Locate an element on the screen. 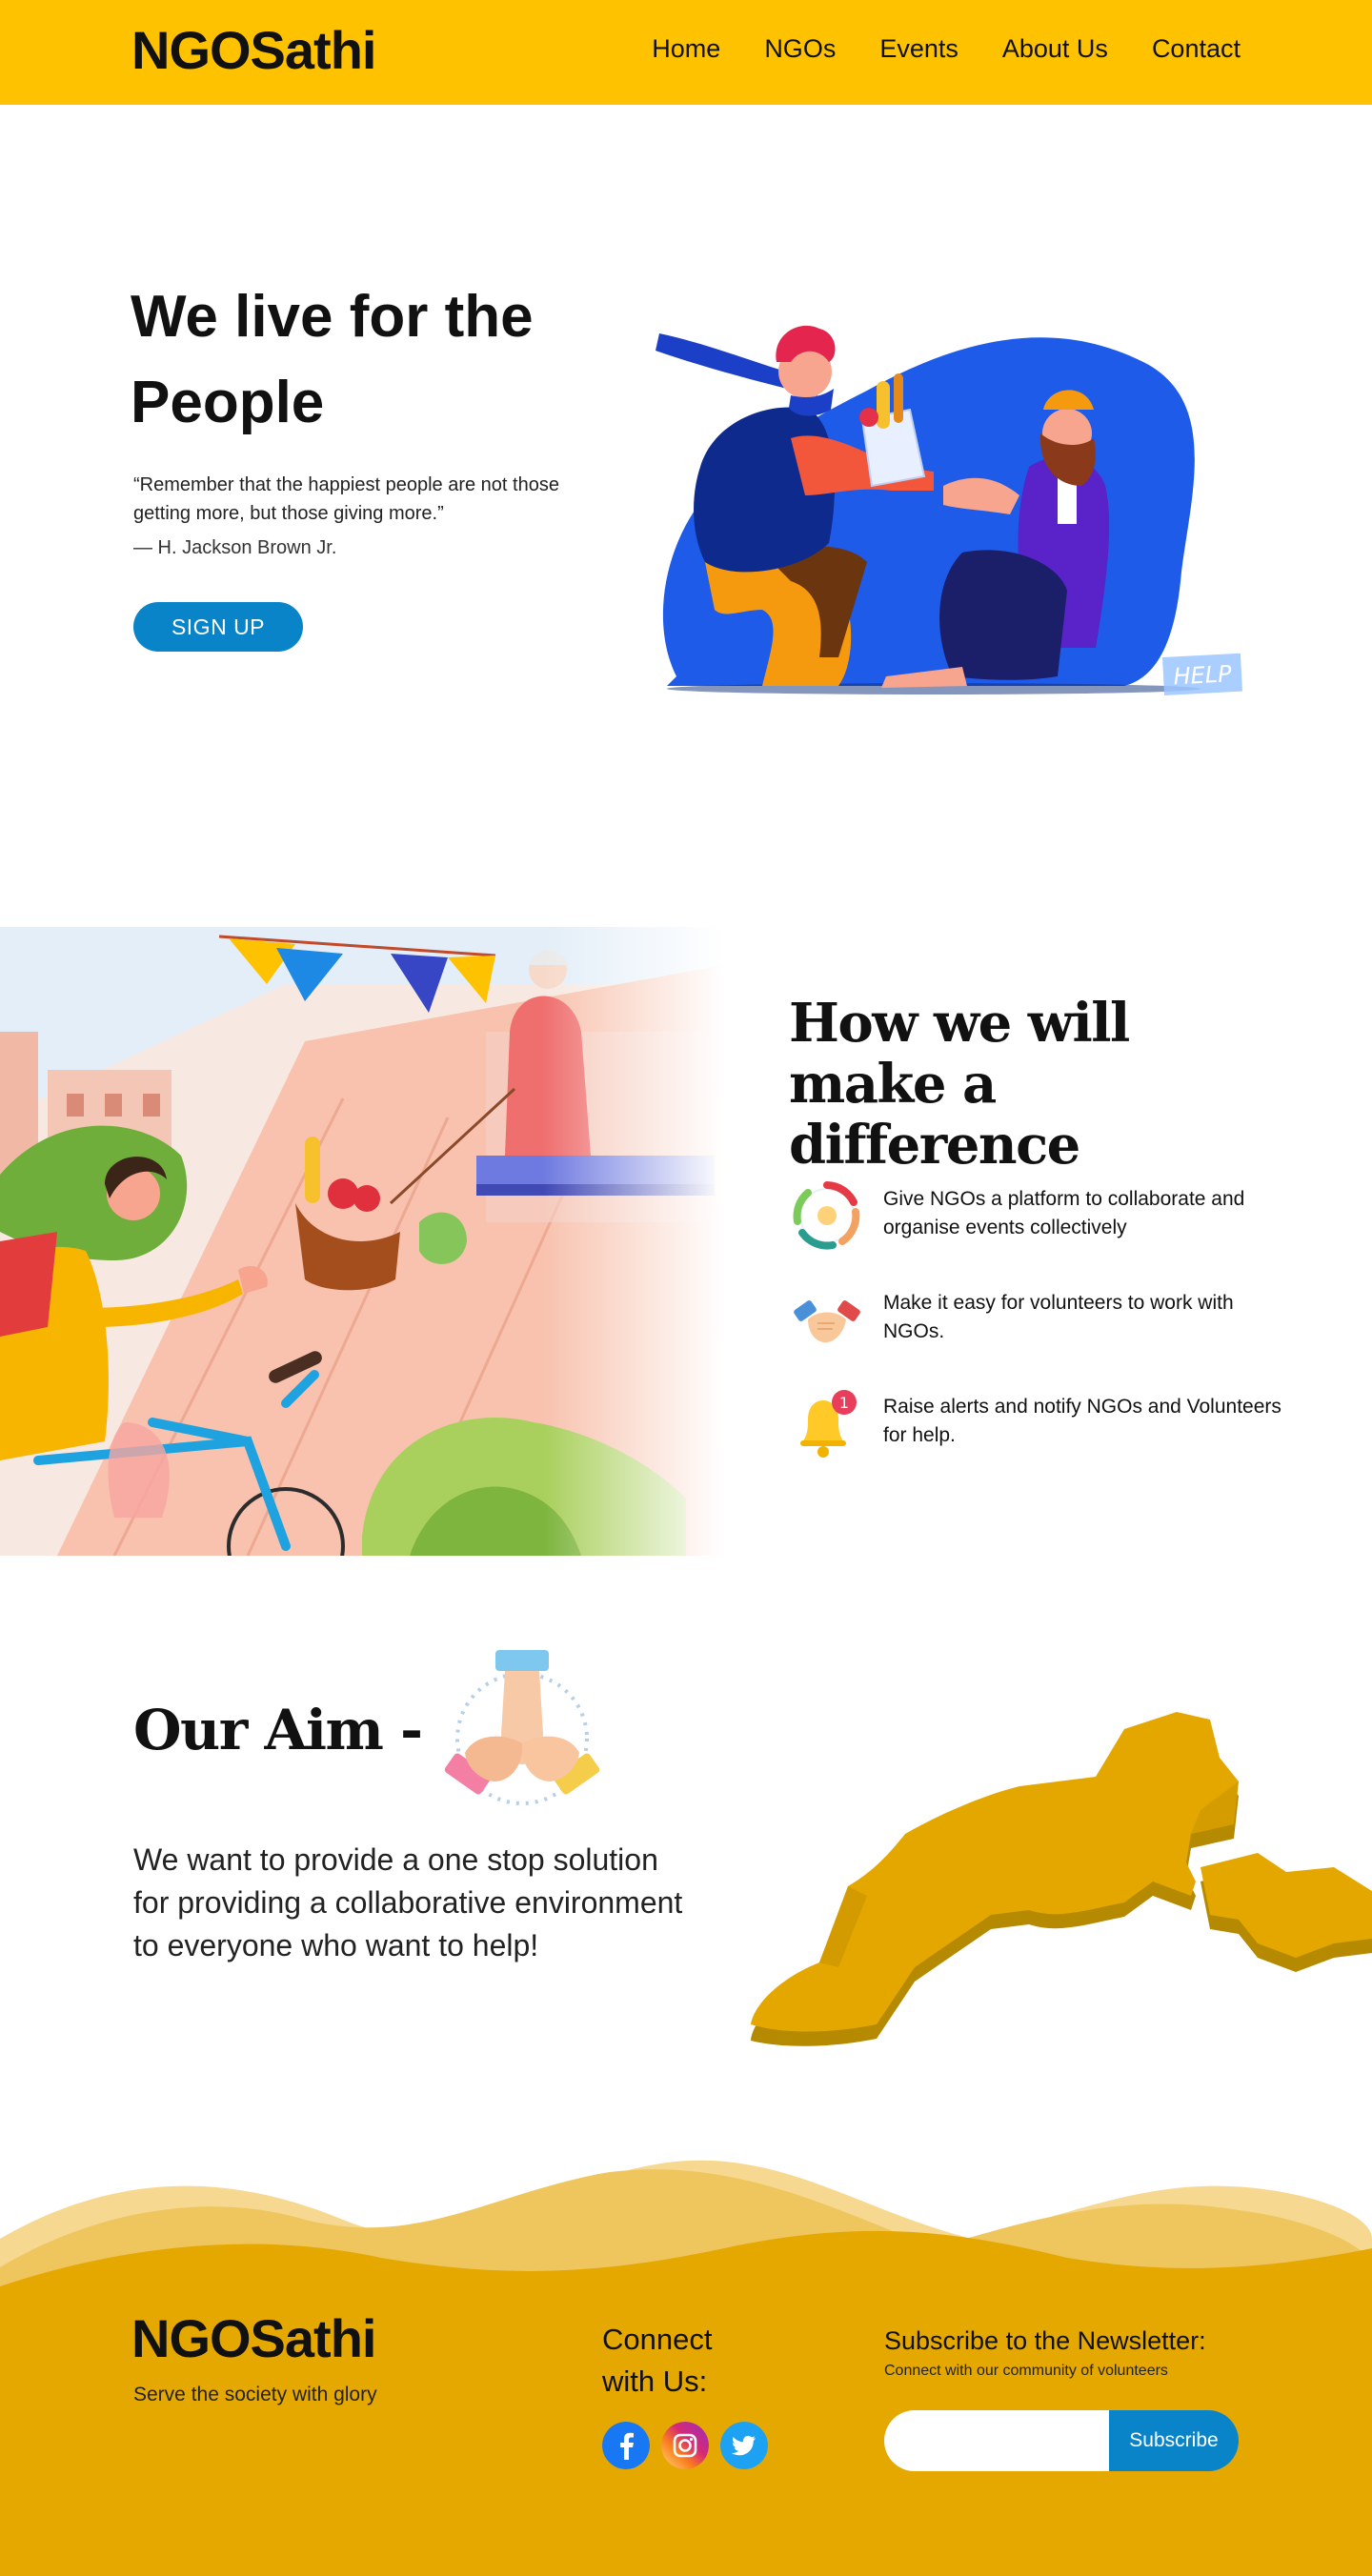 Image resolution: width=1372 pixels, height=2576 pixels. collaboration-circle-icon is located at coordinates (826, 1215).